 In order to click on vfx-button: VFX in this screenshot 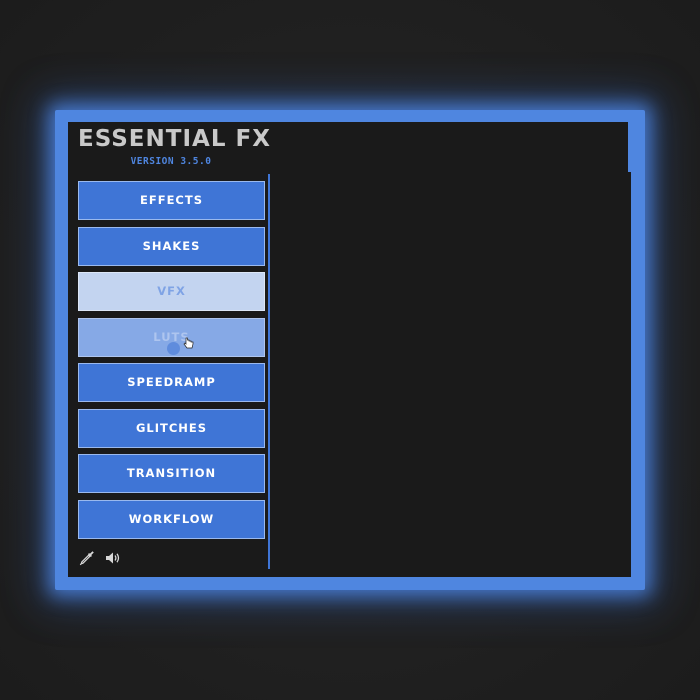, I will do `click(171, 291)`.